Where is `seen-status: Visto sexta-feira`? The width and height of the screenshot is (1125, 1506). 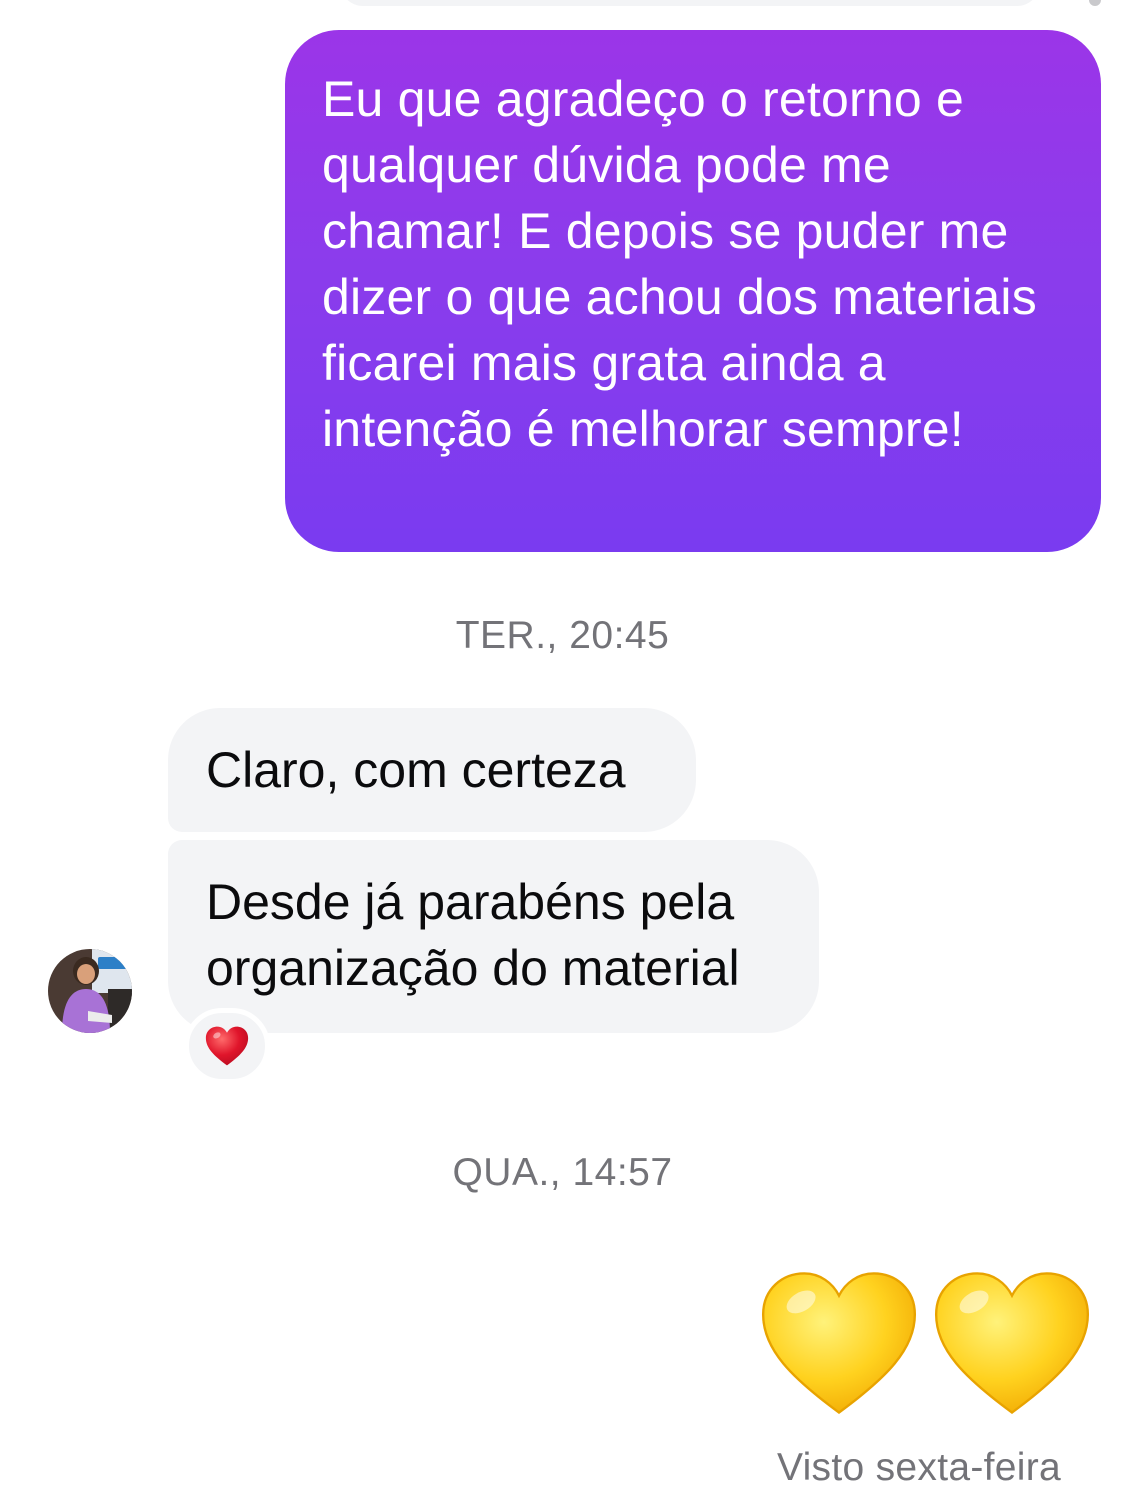 seen-status: Visto sexta-feira is located at coordinates (918, 1467).